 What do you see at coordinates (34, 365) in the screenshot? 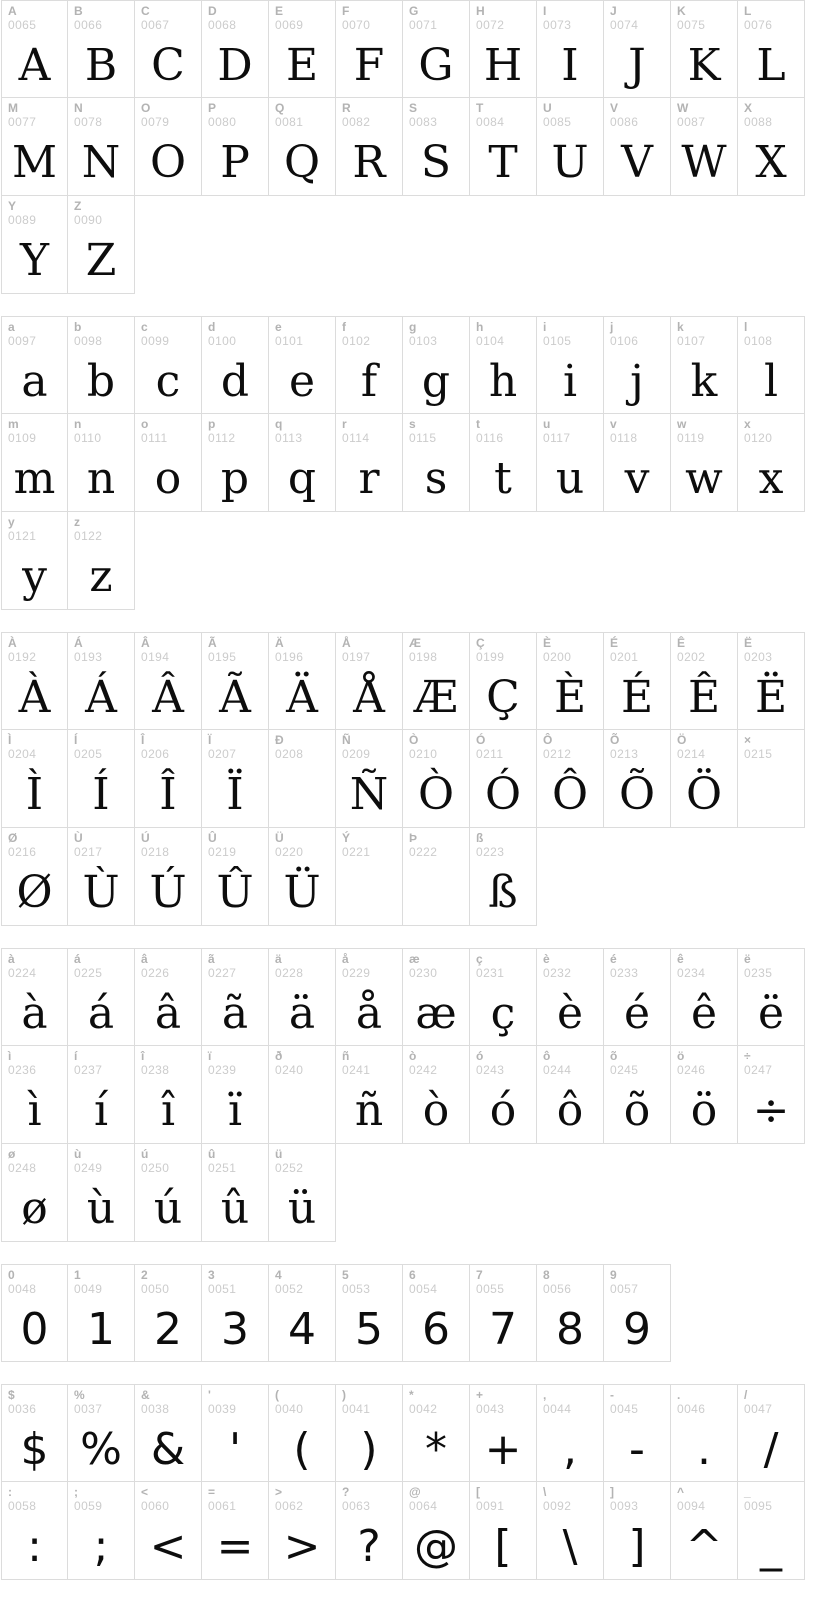
I see `glyph-cell: a 0097 a` at bounding box center [34, 365].